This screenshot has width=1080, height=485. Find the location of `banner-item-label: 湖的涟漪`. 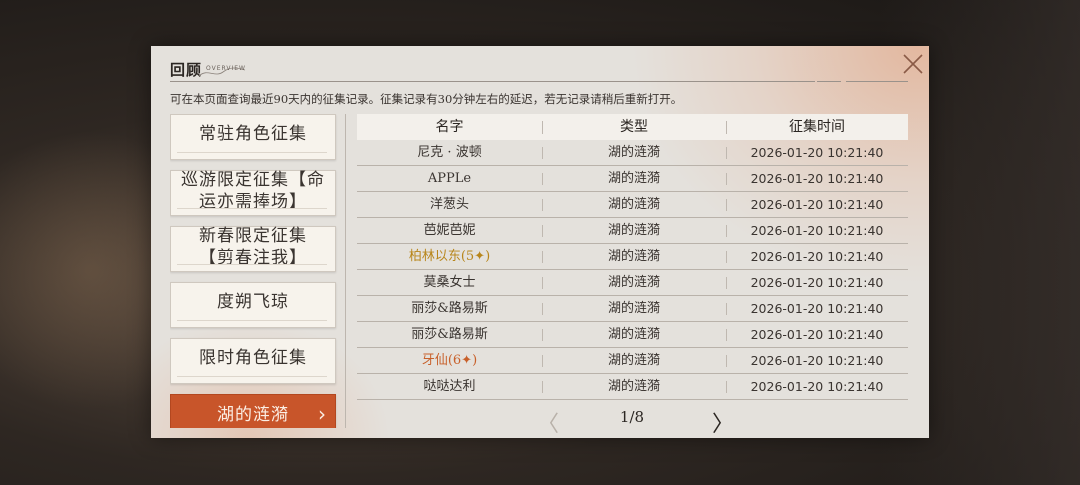

banner-item-label: 湖的涟漪 is located at coordinates (253, 415).